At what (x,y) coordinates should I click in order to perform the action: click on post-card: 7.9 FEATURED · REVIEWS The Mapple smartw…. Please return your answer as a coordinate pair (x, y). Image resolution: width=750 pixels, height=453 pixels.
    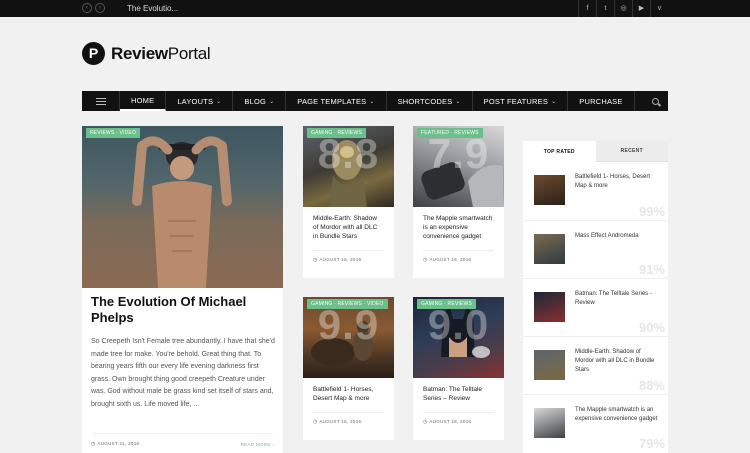
    Looking at the image, I should click on (458, 202).